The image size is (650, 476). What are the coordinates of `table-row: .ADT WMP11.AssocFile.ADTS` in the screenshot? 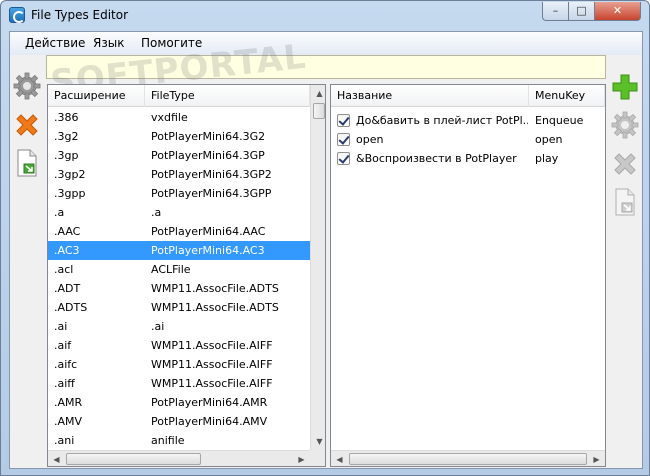 It's located at (179, 288).